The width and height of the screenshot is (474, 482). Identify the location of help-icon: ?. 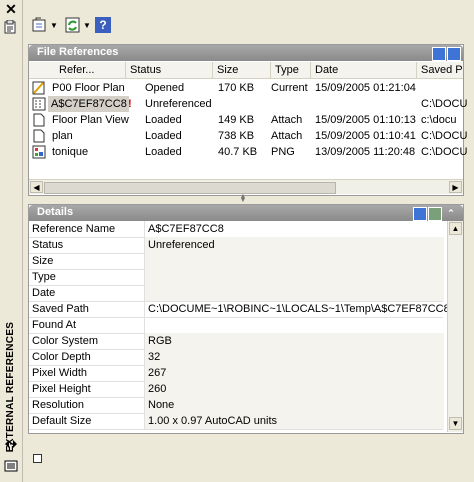
(103, 25).